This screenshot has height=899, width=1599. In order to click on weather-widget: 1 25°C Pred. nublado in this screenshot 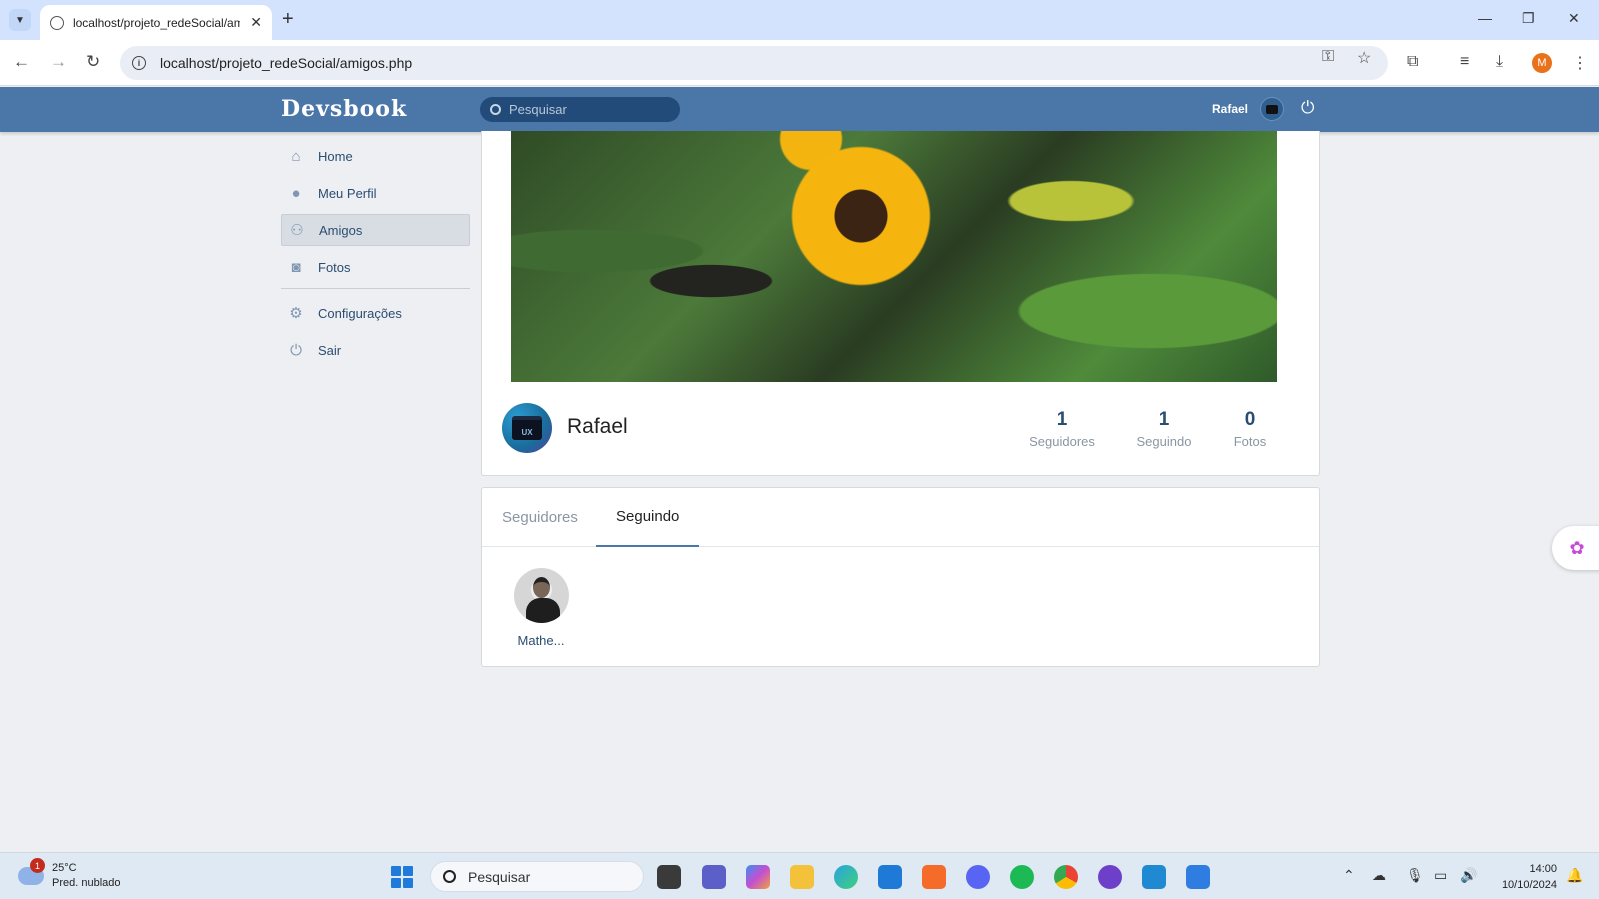, I will do `click(69, 874)`.